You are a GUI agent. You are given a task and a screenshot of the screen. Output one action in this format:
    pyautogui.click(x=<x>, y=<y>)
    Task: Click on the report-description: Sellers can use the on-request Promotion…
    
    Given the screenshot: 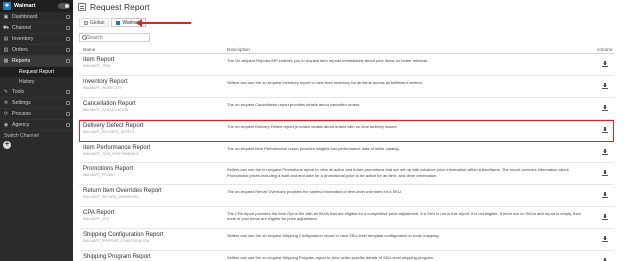 What is the action you would take?
    pyautogui.click(x=398, y=172)
    